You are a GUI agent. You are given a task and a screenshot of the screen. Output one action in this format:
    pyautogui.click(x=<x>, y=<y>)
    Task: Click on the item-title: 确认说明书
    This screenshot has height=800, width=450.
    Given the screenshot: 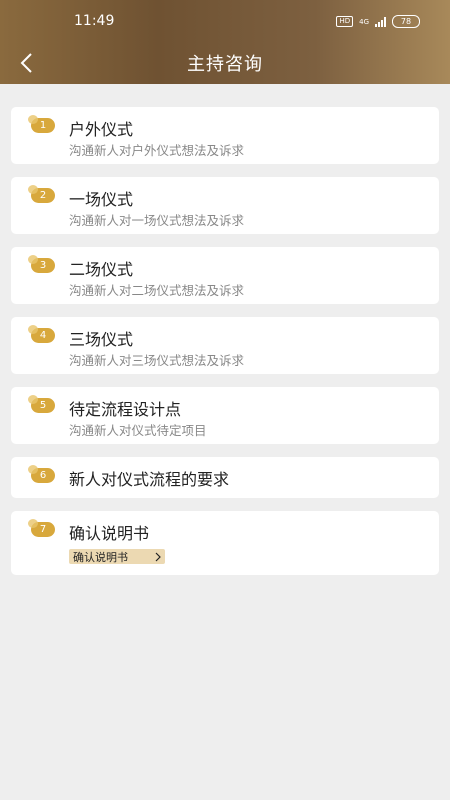 What is the action you would take?
    pyautogui.click(x=109, y=533)
    